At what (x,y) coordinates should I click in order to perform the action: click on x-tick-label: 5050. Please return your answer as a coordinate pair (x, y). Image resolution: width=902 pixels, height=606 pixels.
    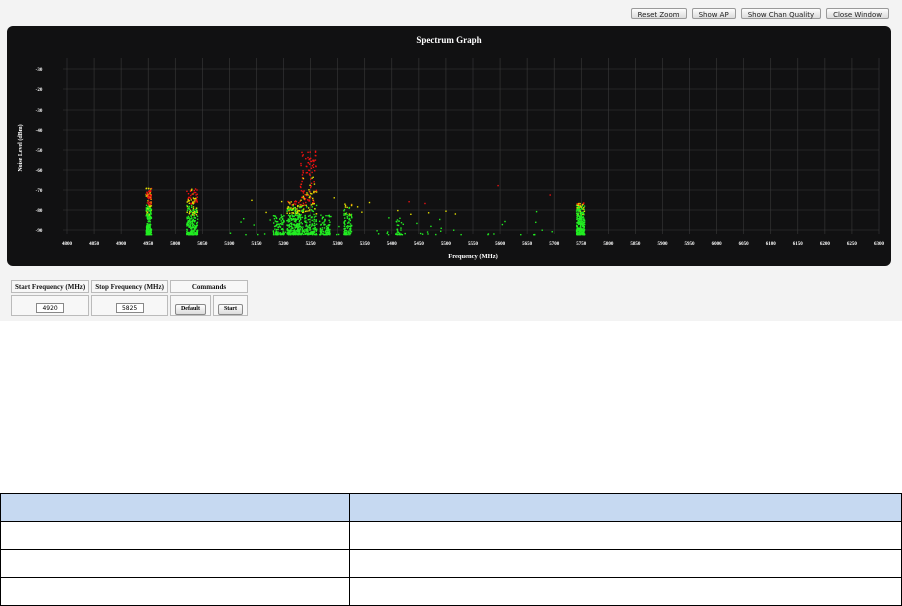
    Looking at the image, I should click on (202, 244).